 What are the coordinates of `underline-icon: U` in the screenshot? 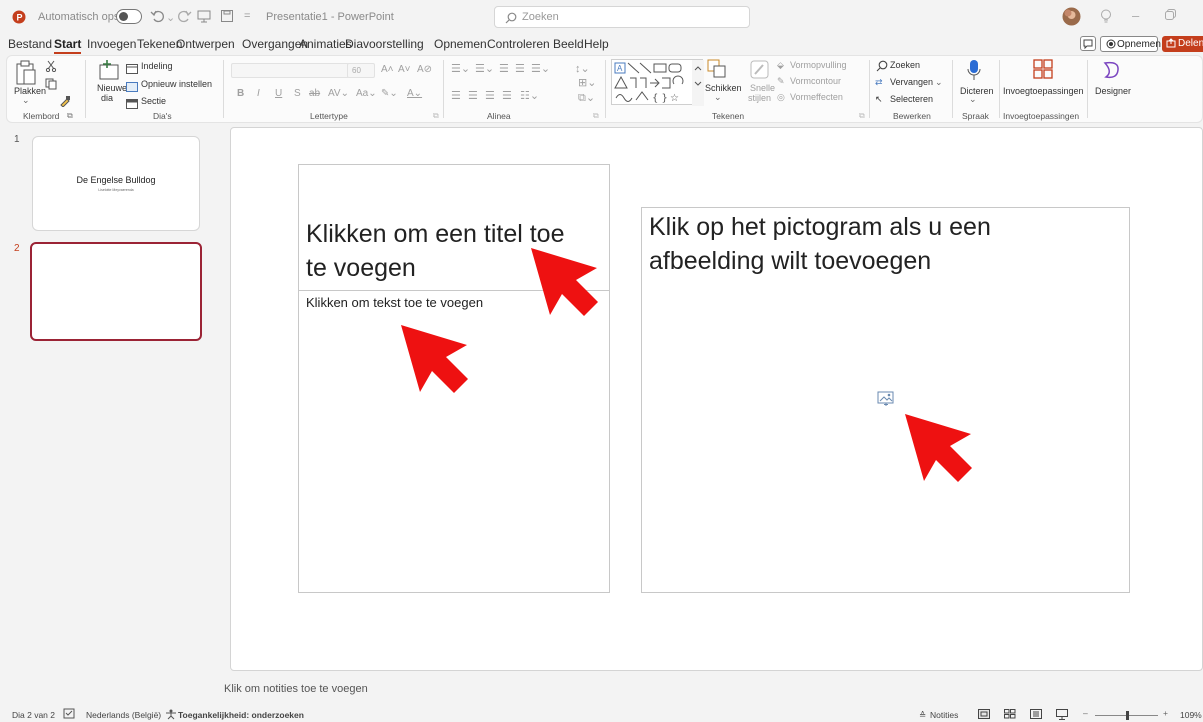 It's located at (278, 93).